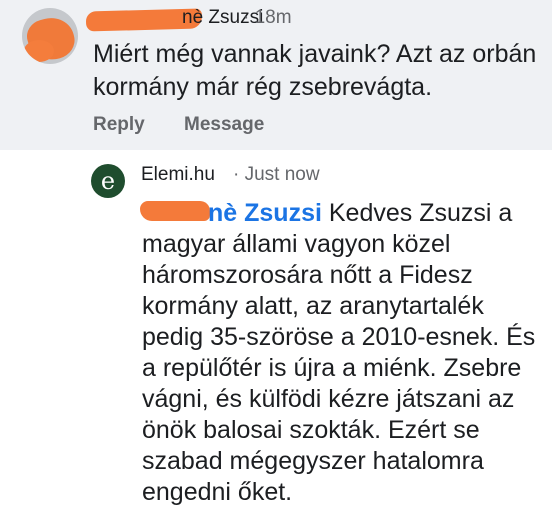 The width and height of the screenshot is (552, 512). I want to click on reply-author-name: Elemi.hu, so click(178, 175).